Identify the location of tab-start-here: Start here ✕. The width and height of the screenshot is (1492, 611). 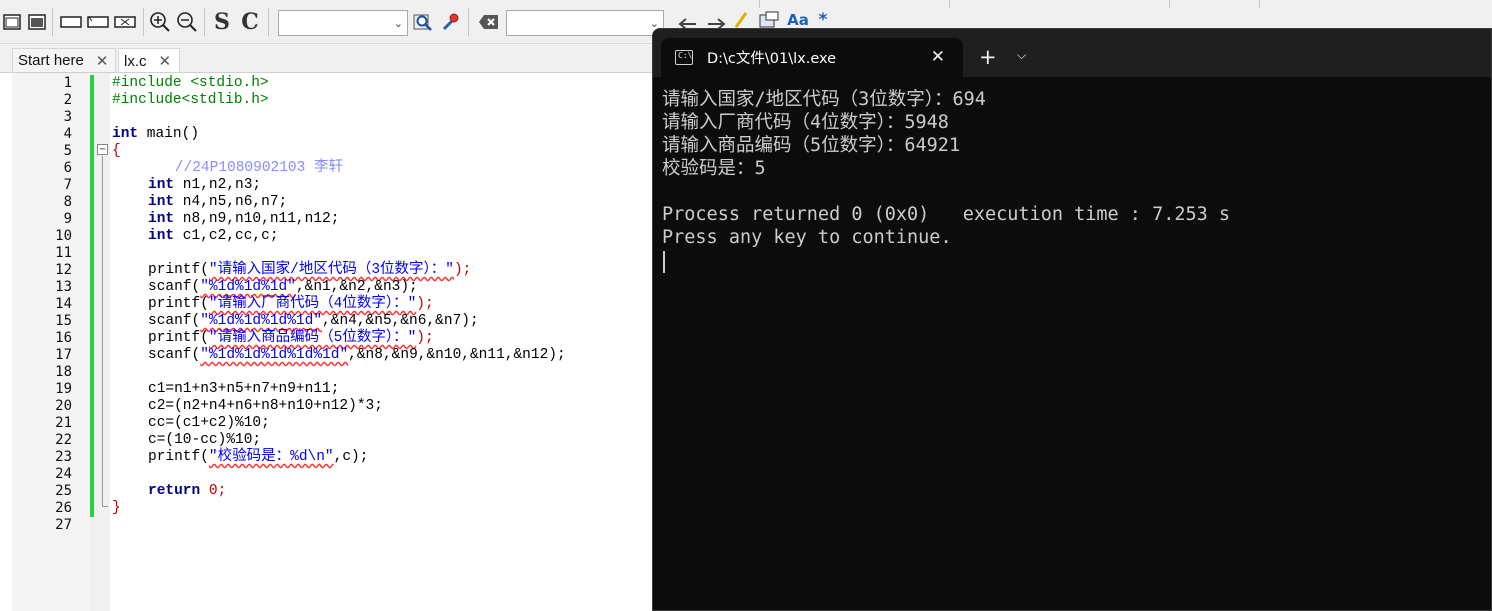
(64, 60).